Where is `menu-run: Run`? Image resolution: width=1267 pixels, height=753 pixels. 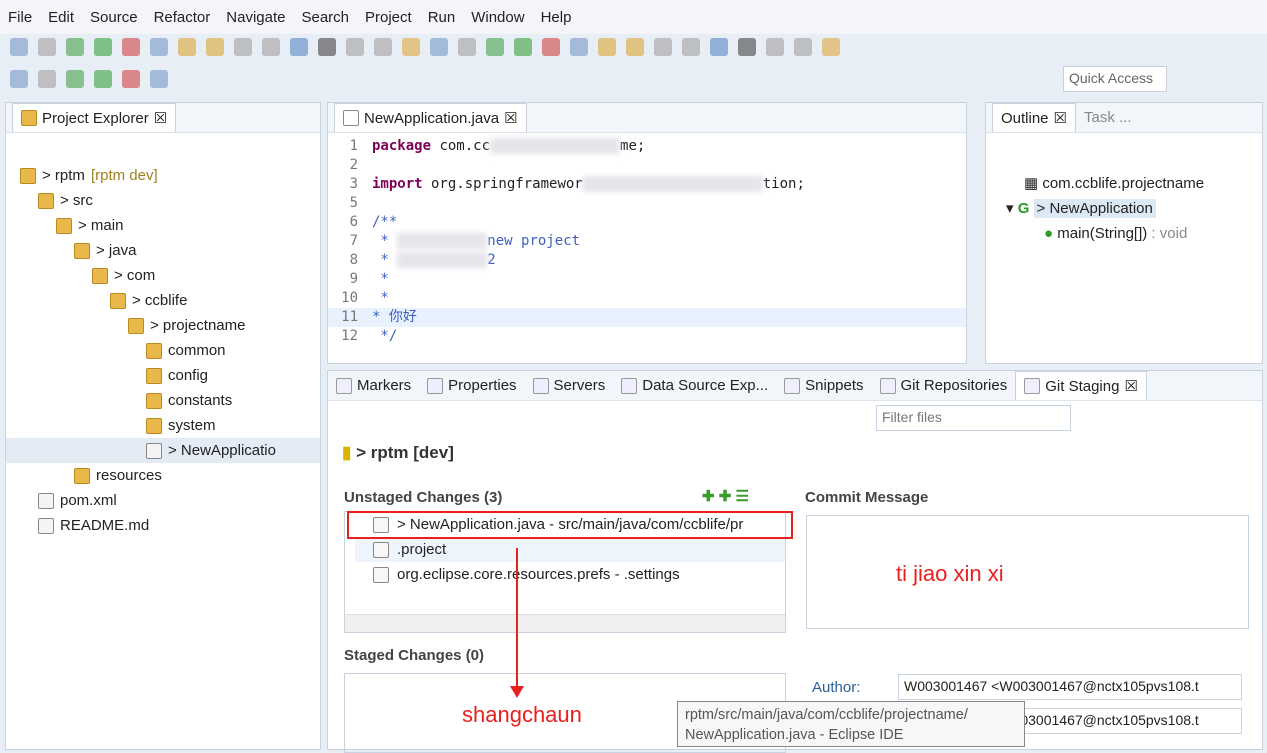
menu-run: Run is located at coordinates (442, 17).